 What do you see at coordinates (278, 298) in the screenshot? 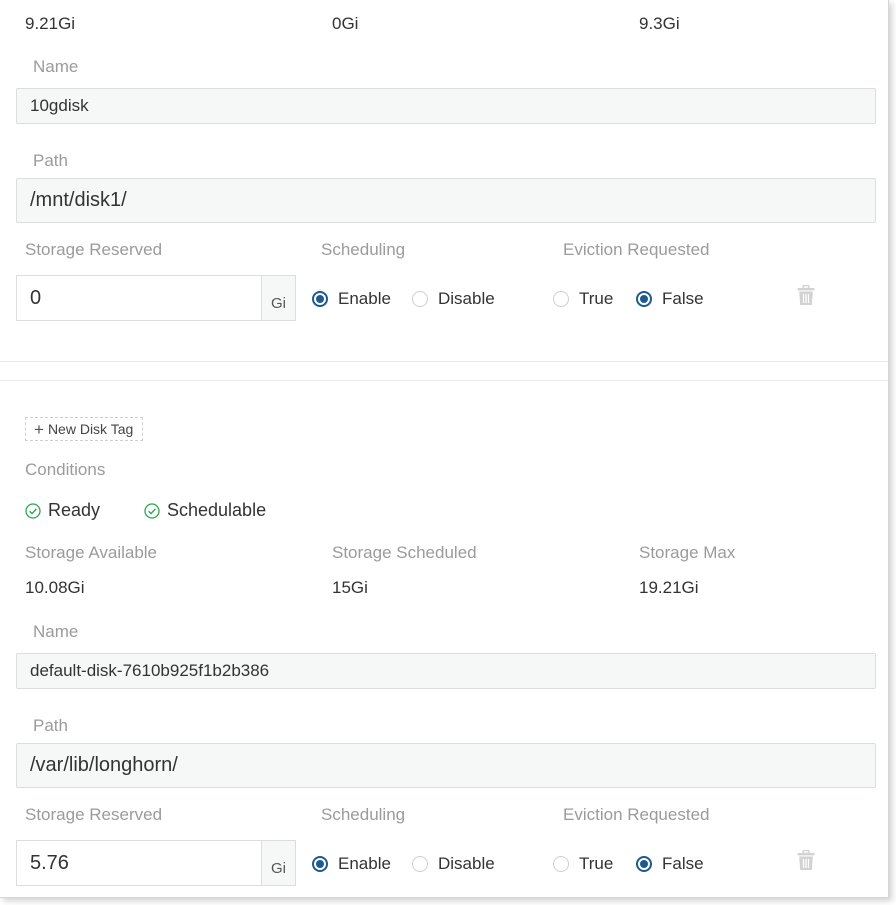
I see `disk1-storage-reserved-unit: Gi` at bounding box center [278, 298].